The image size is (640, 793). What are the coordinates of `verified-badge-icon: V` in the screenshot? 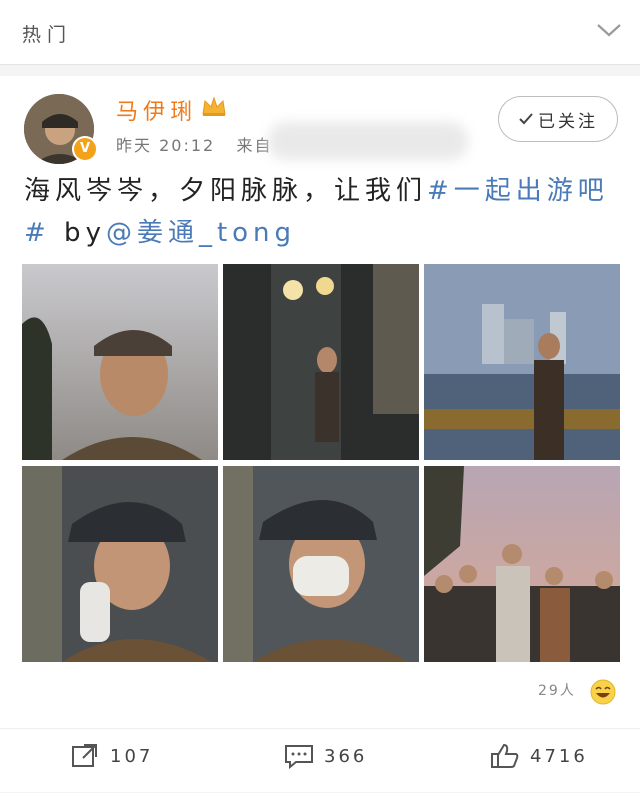 It's located at (85, 149).